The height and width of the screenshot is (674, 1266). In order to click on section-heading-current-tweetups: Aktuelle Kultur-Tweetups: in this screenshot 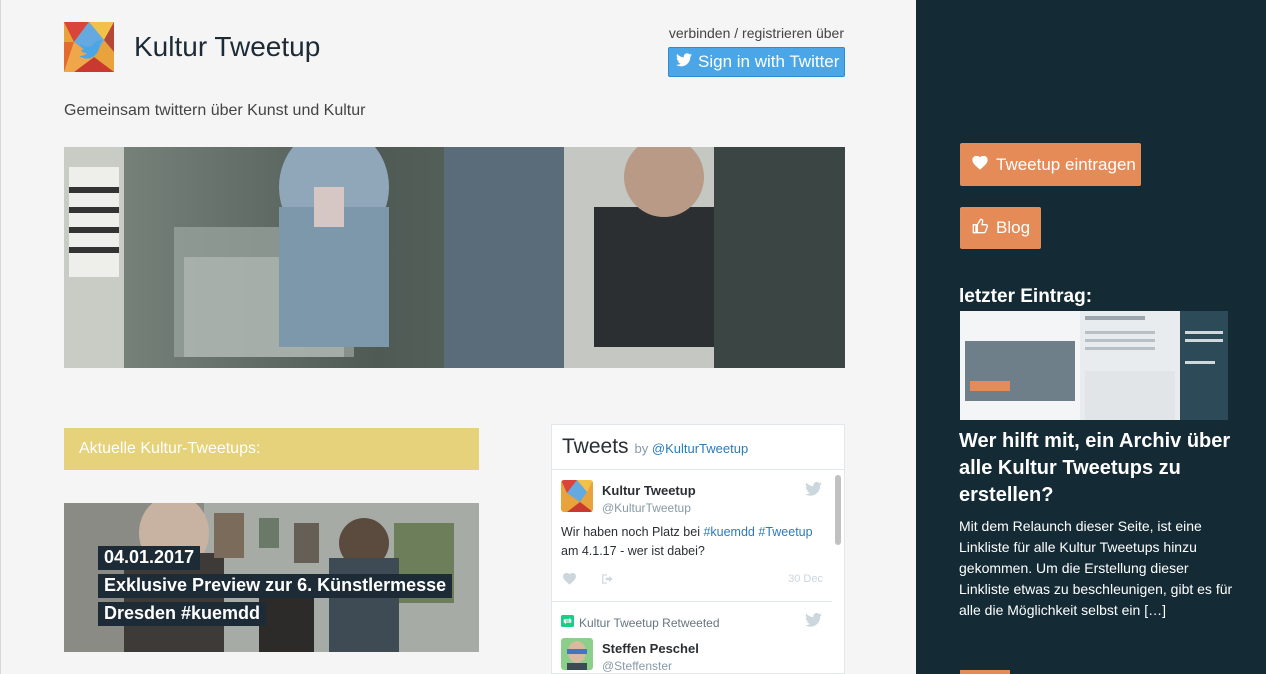, I will do `click(271, 449)`.